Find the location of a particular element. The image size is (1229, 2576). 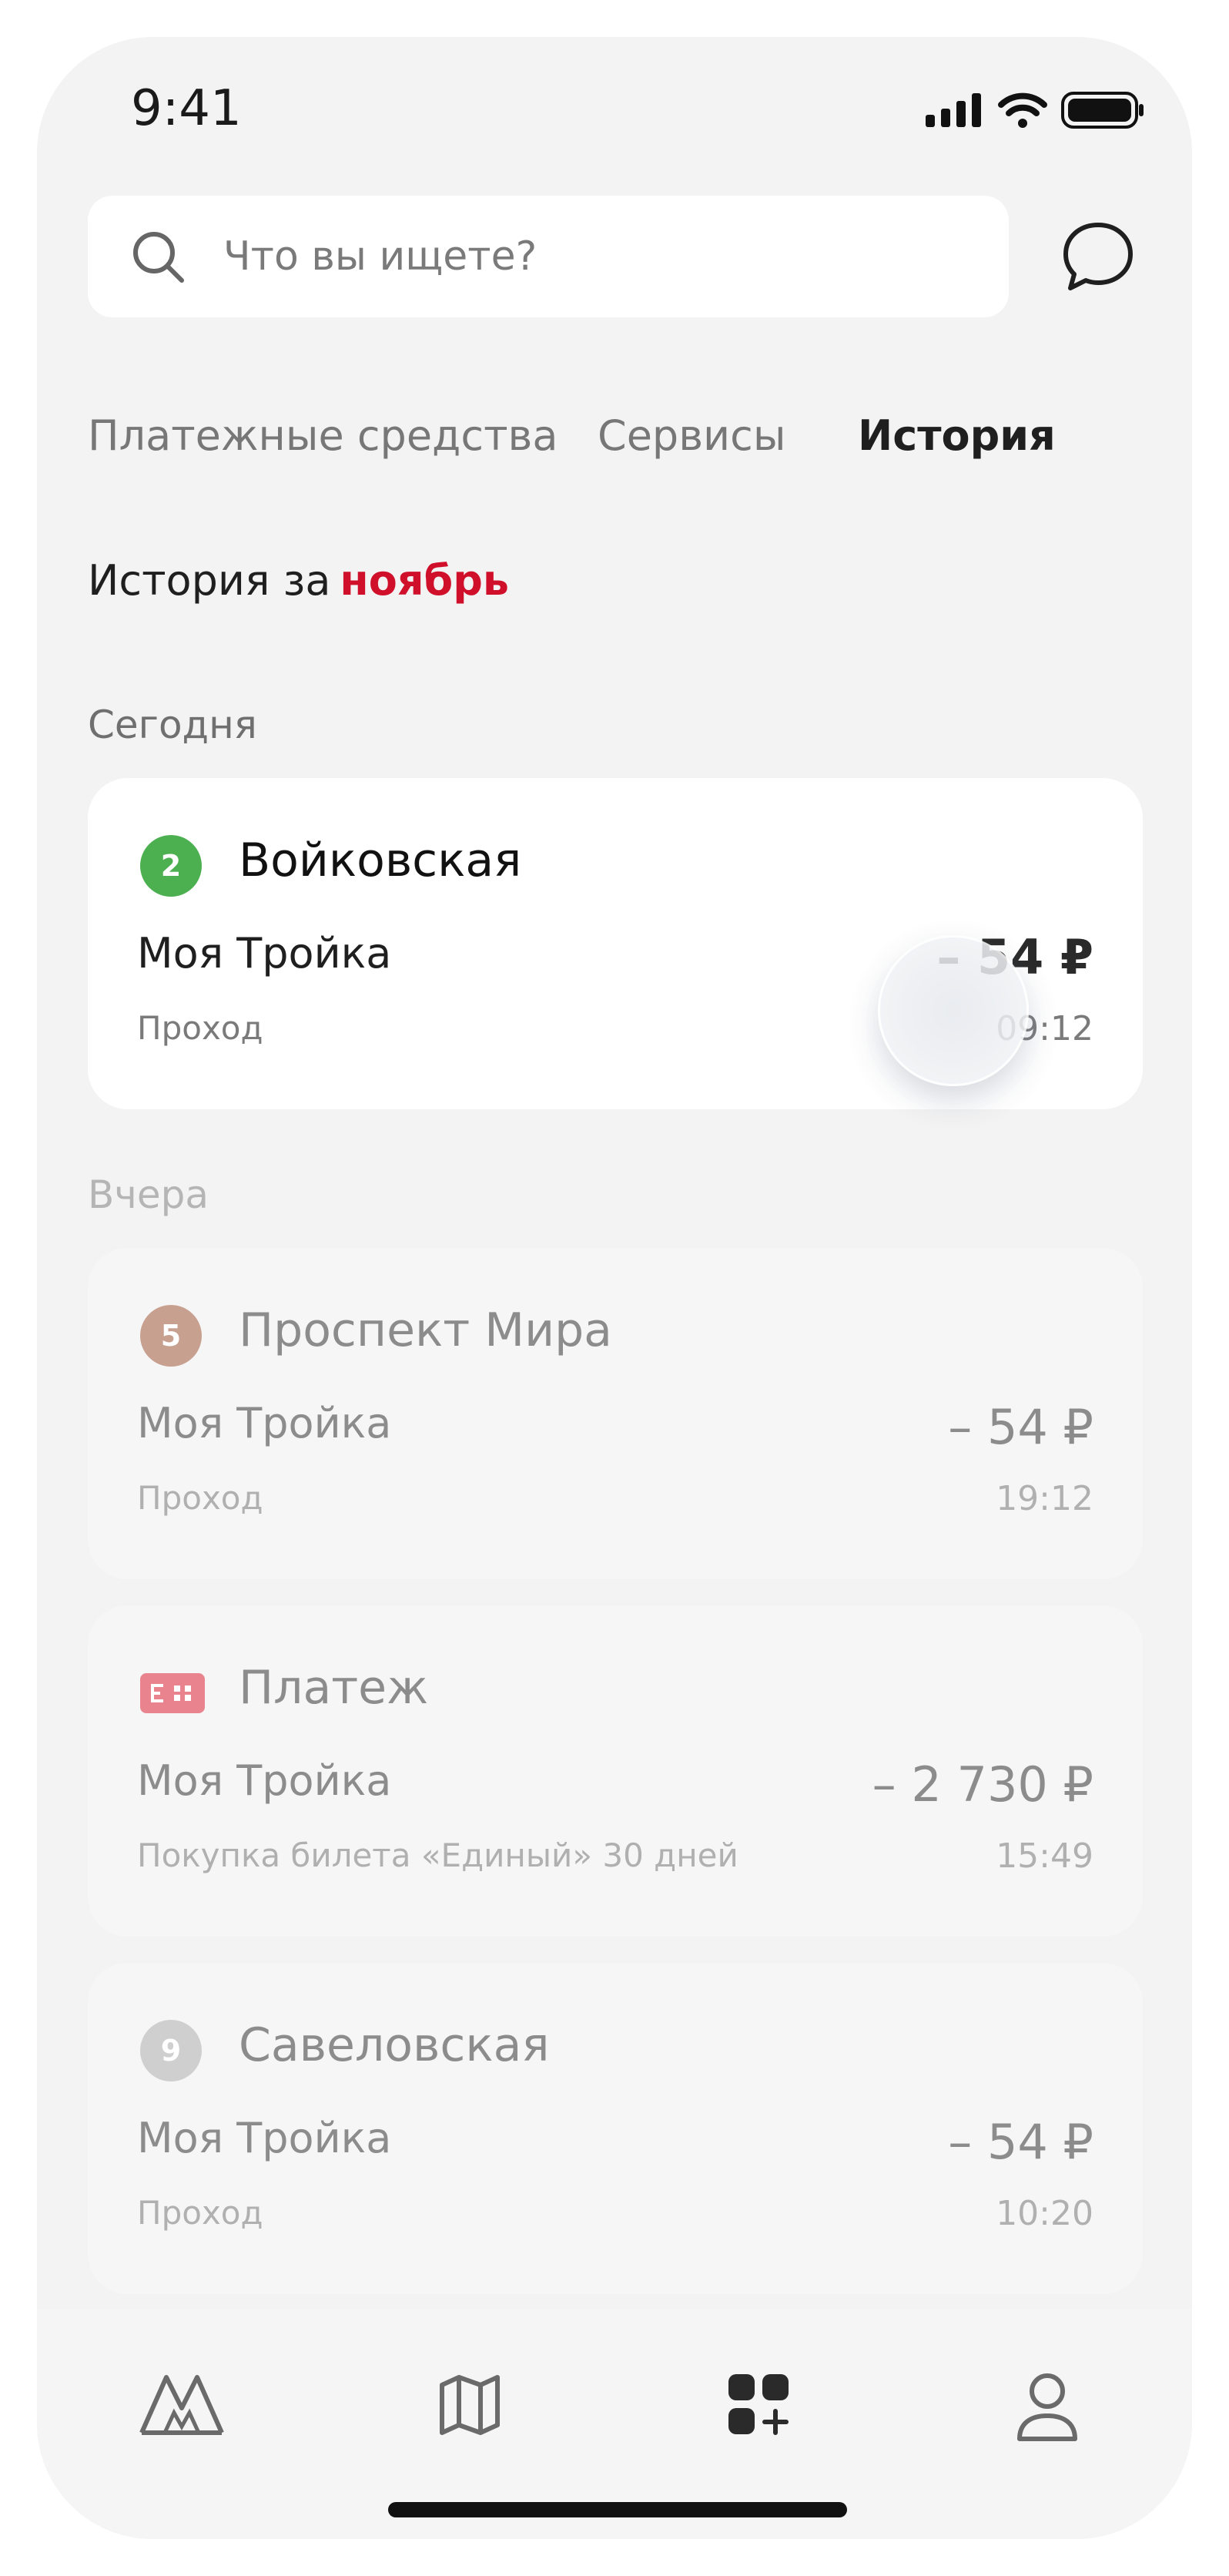

search-icon is located at coordinates (158, 257).